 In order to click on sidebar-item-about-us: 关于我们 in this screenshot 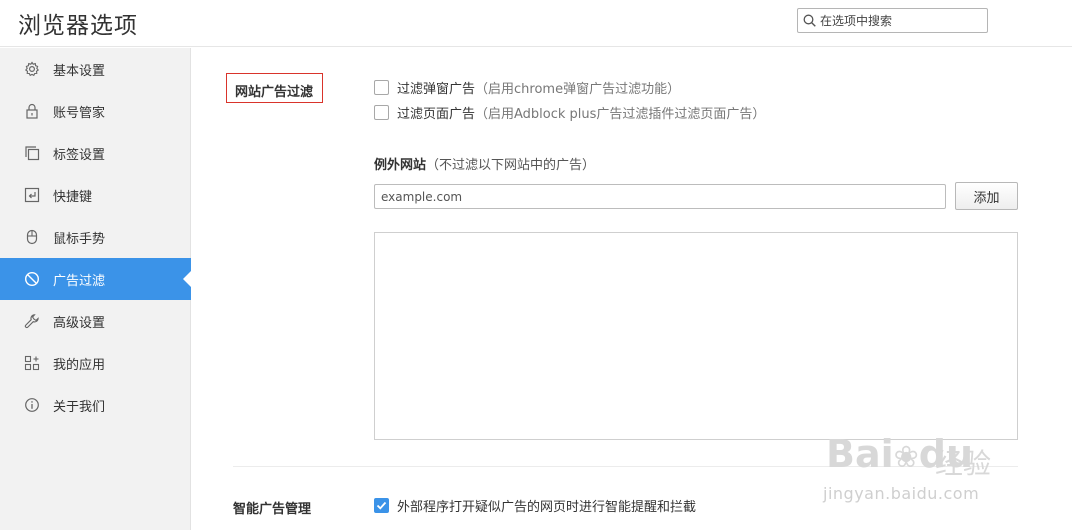, I will do `click(95, 405)`.